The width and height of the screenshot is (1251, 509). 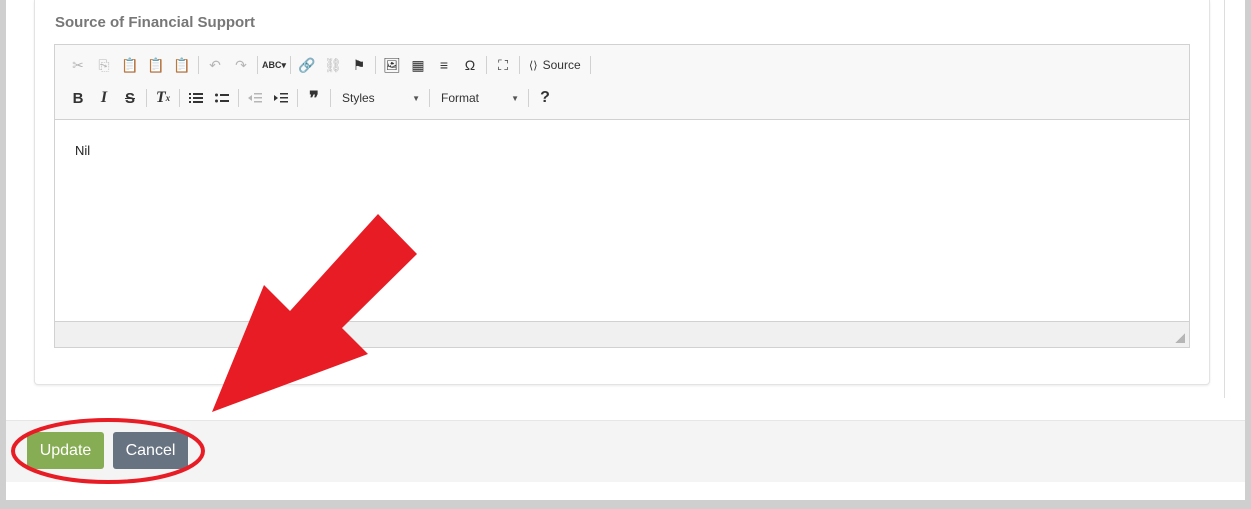 What do you see at coordinates (108, 451) in the screenshot?
I see `annotation-circle` at bounding box center [108, 451].